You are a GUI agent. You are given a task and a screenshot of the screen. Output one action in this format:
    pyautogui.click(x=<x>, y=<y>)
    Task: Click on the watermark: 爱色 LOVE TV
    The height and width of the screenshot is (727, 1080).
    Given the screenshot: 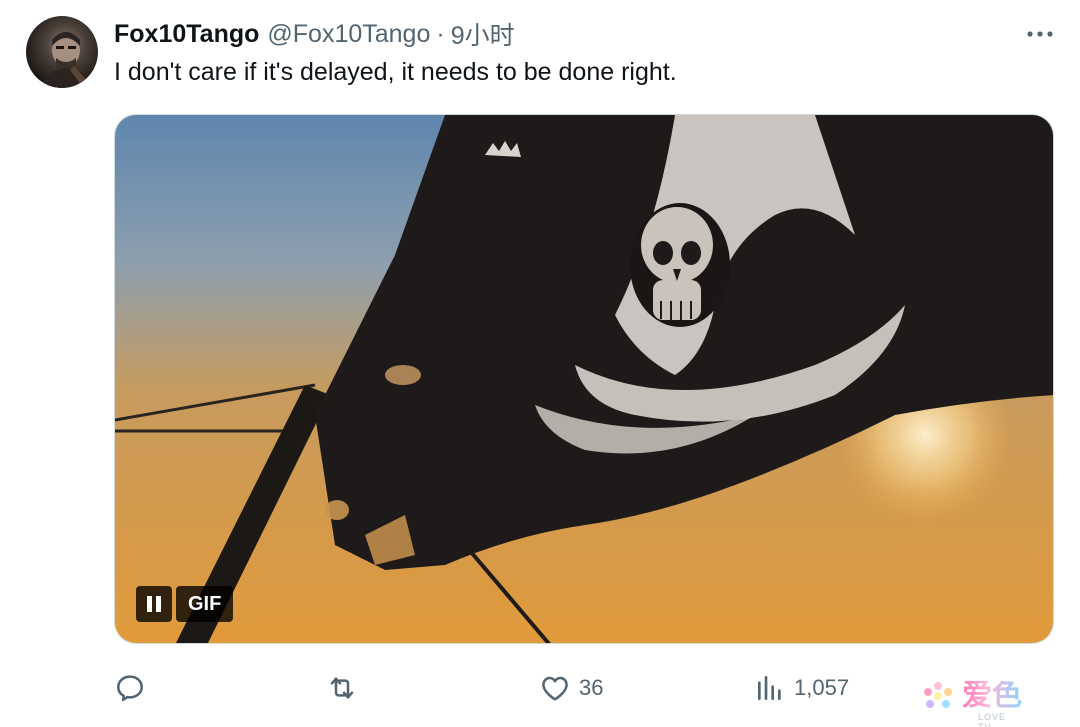 What is the action you would take?
    pyautogui.click(x=971, y=702)
    